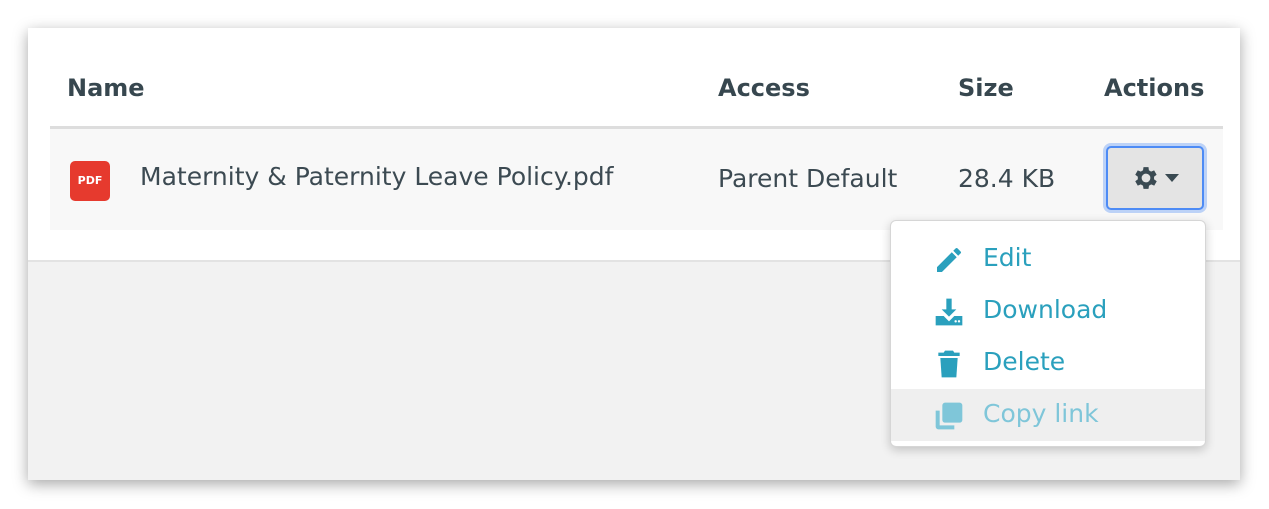  I want to click on menu-item-label: Delete, so click(1024, 361).